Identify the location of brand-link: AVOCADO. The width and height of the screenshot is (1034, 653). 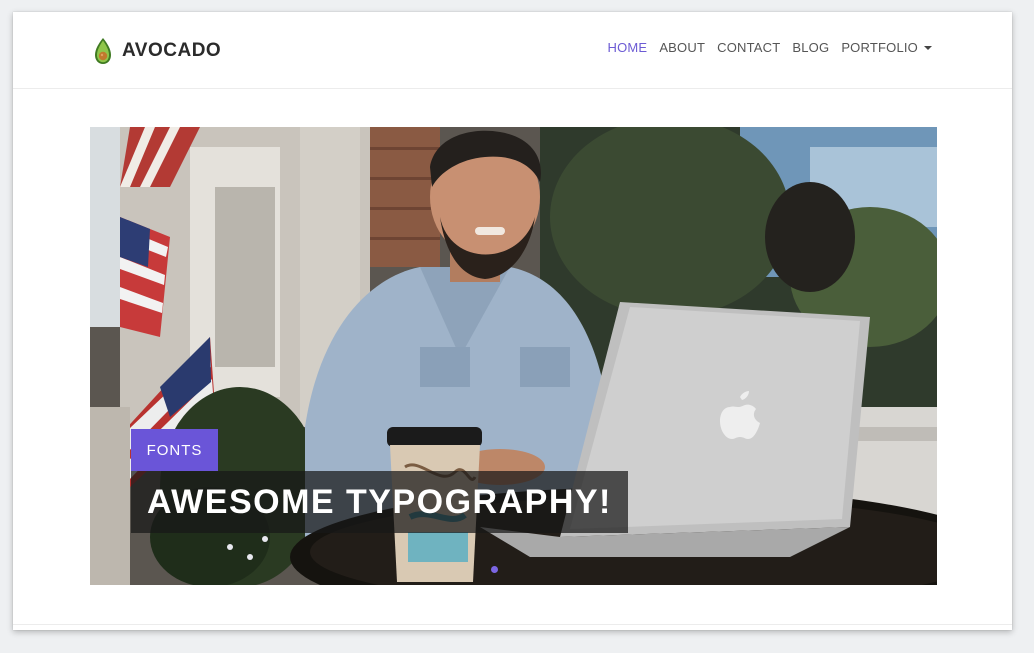
(157, 51).